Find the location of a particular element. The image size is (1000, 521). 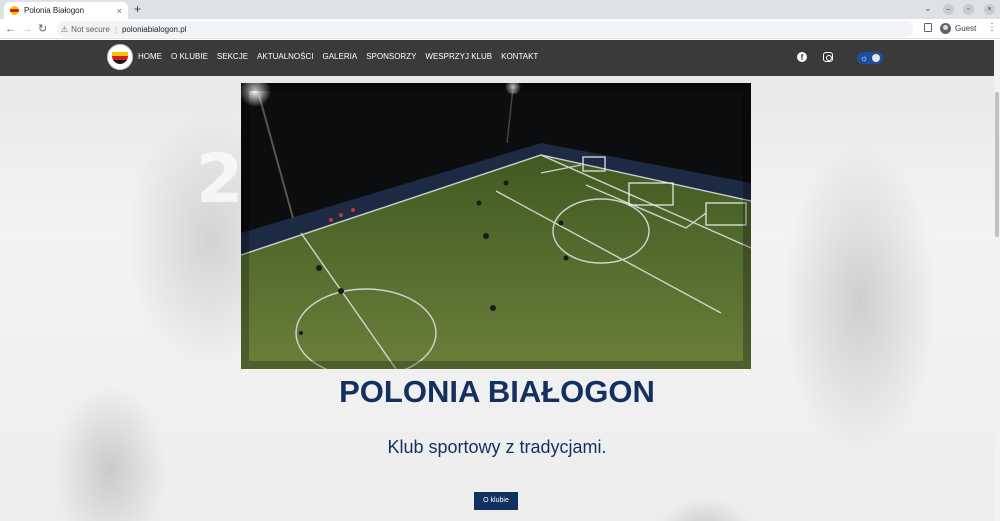

nav-sponsorzy: SPONSORZY is located at coordinates (391, 56).